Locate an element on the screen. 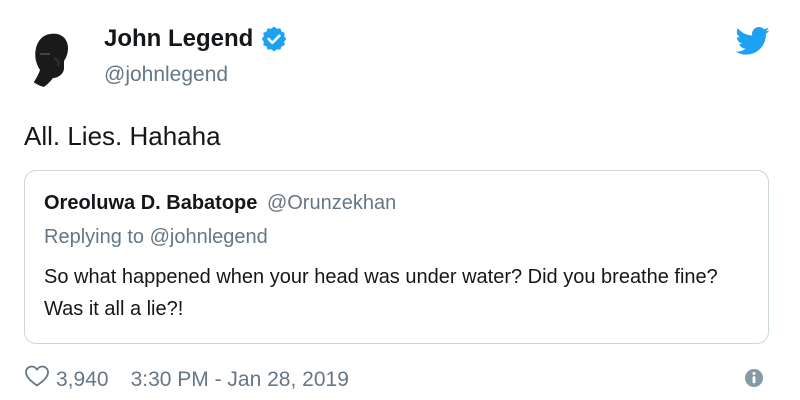 This screenshot has height=400, width=800. like-button: 3,940 is located at coordinates (66, 379).